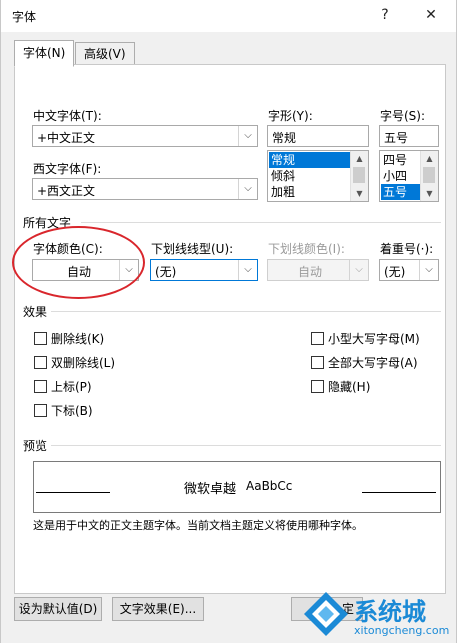  I want to click on hidden-label: 隐藏(H), so click(349, 386).